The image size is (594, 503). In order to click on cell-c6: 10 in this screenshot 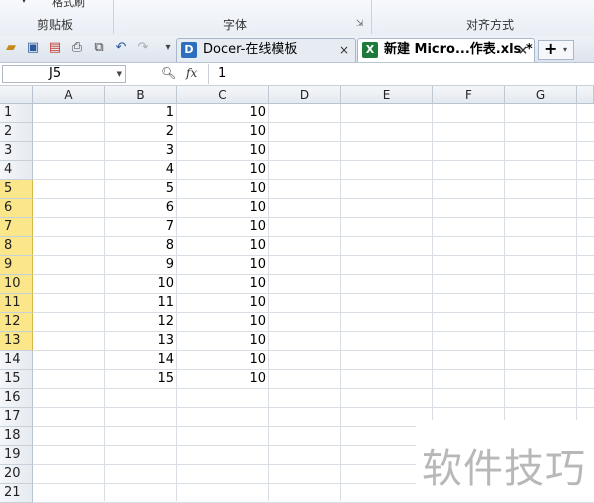, I will do `click(223, 207)`.